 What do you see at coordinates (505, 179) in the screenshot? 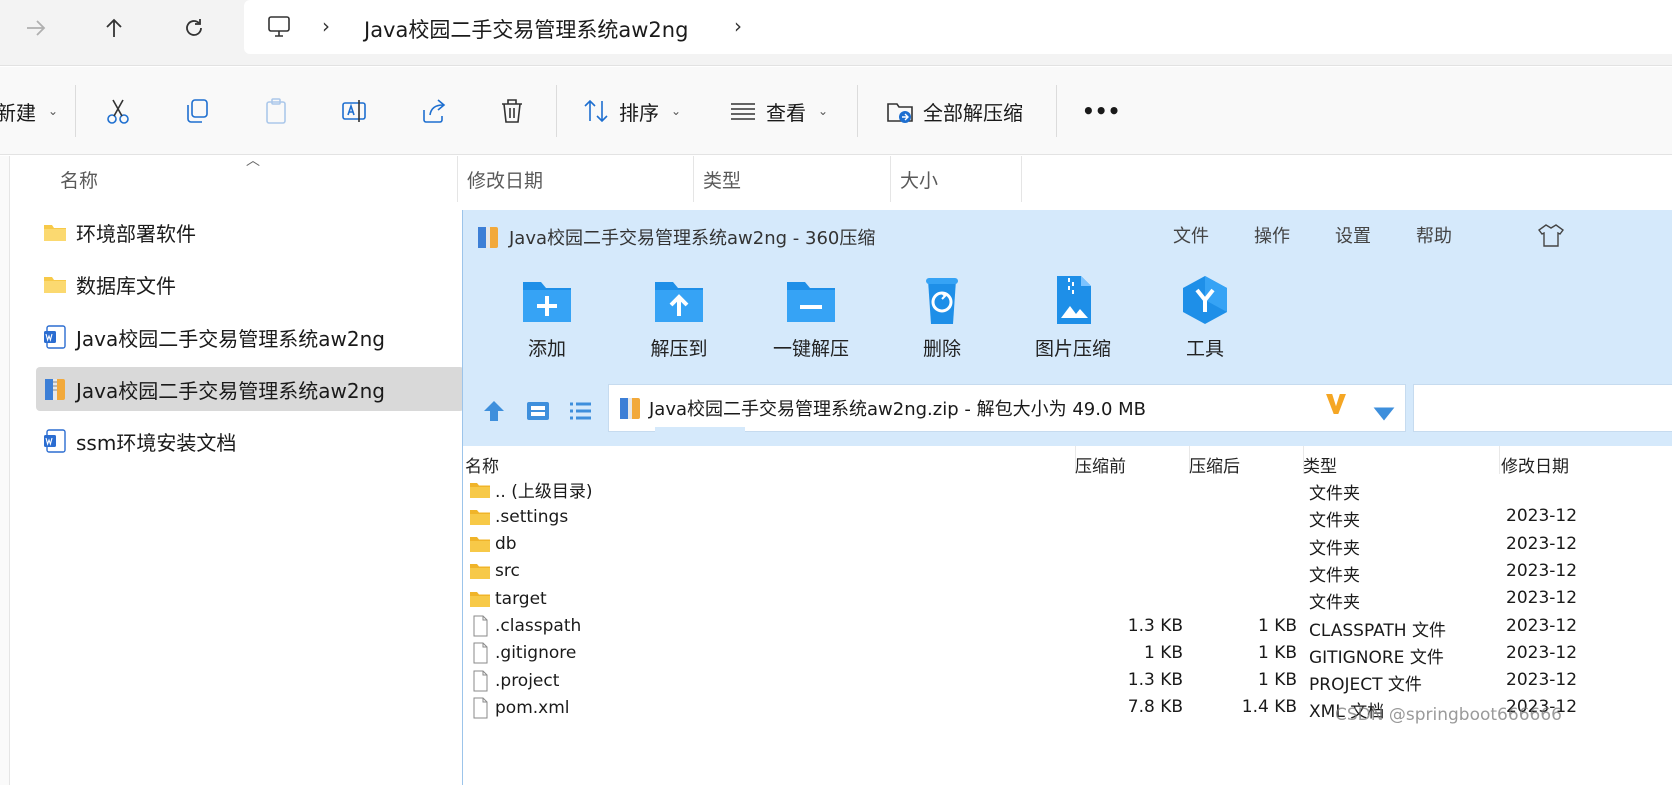
I see `column-header-date: 修改日期` at bounding box center [505, 179].